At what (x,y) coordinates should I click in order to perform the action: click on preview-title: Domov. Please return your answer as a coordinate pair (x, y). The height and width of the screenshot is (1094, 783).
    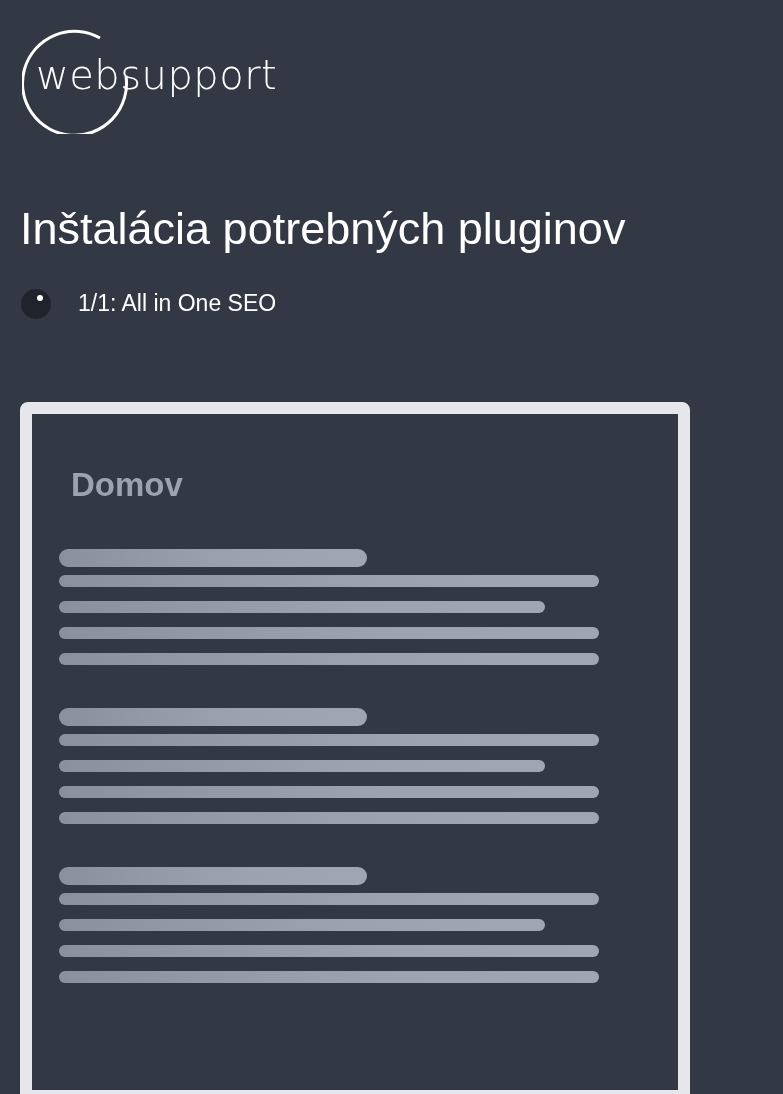
    Looking at the image, I should click on (127, 484).